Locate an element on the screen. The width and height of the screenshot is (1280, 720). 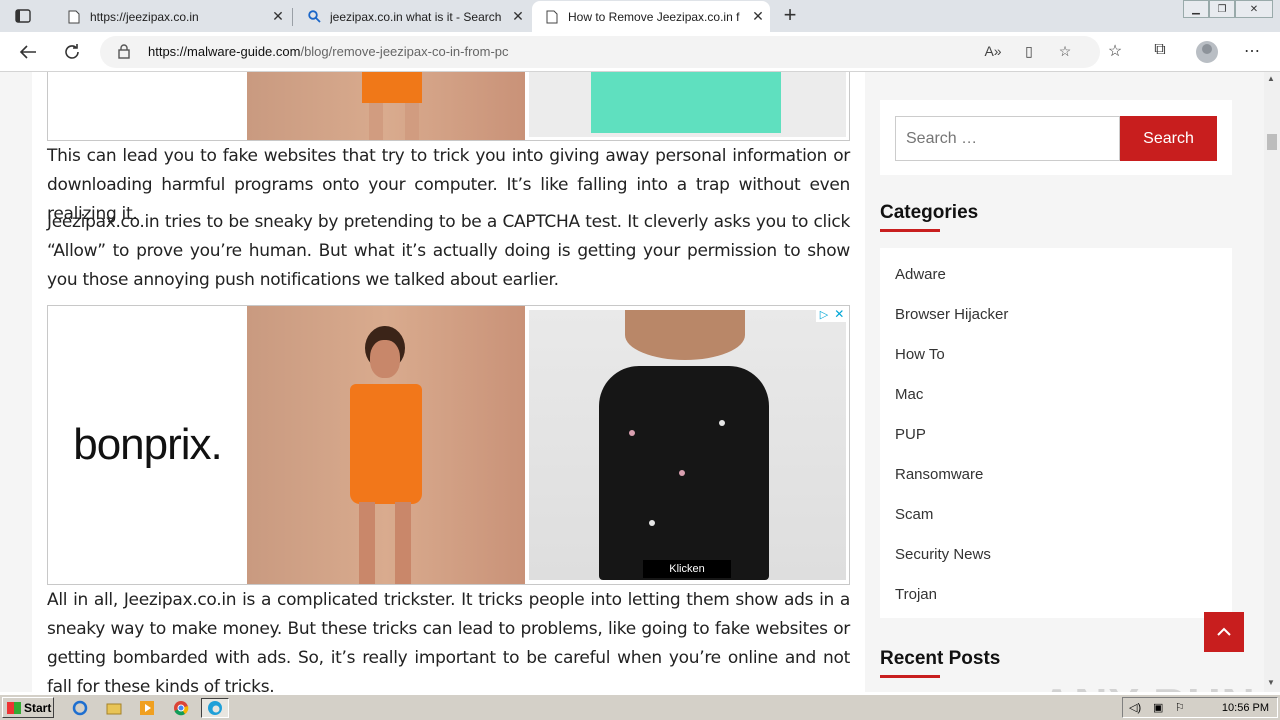
categories-heading: Categories is located at coordinates (929, 212).